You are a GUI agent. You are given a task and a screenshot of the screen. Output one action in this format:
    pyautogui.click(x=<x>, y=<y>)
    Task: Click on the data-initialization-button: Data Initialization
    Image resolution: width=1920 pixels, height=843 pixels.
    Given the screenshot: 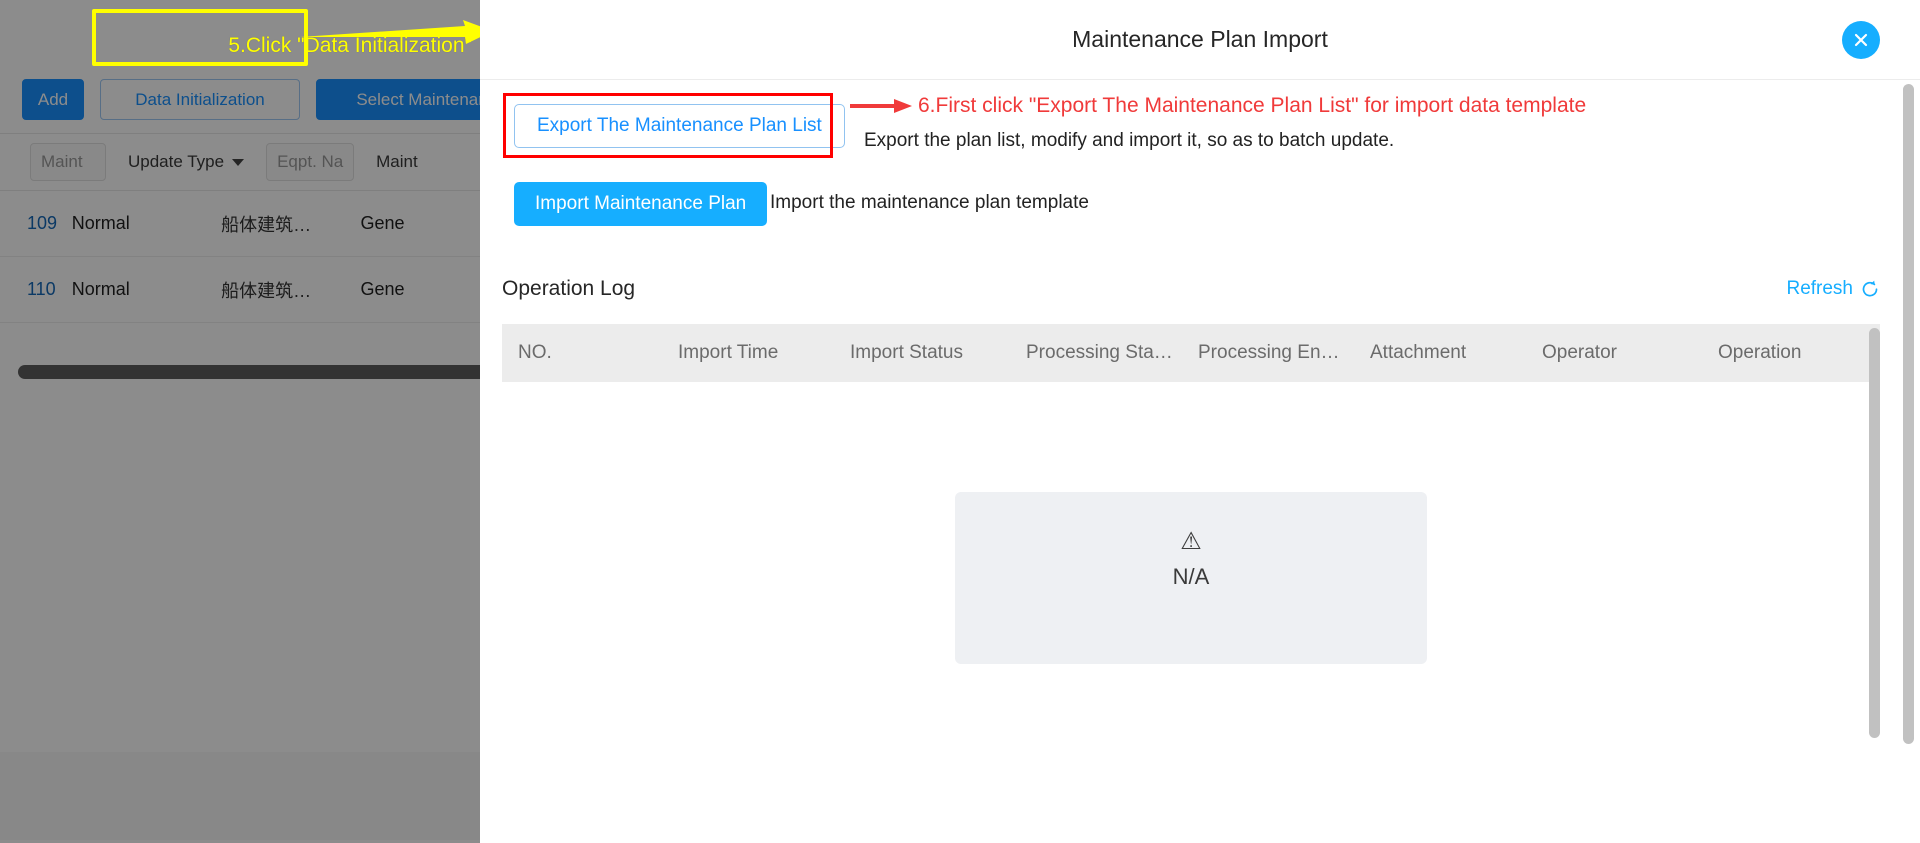 What is the action you would take?
    pyautogui.click(x=200, y=99)
    